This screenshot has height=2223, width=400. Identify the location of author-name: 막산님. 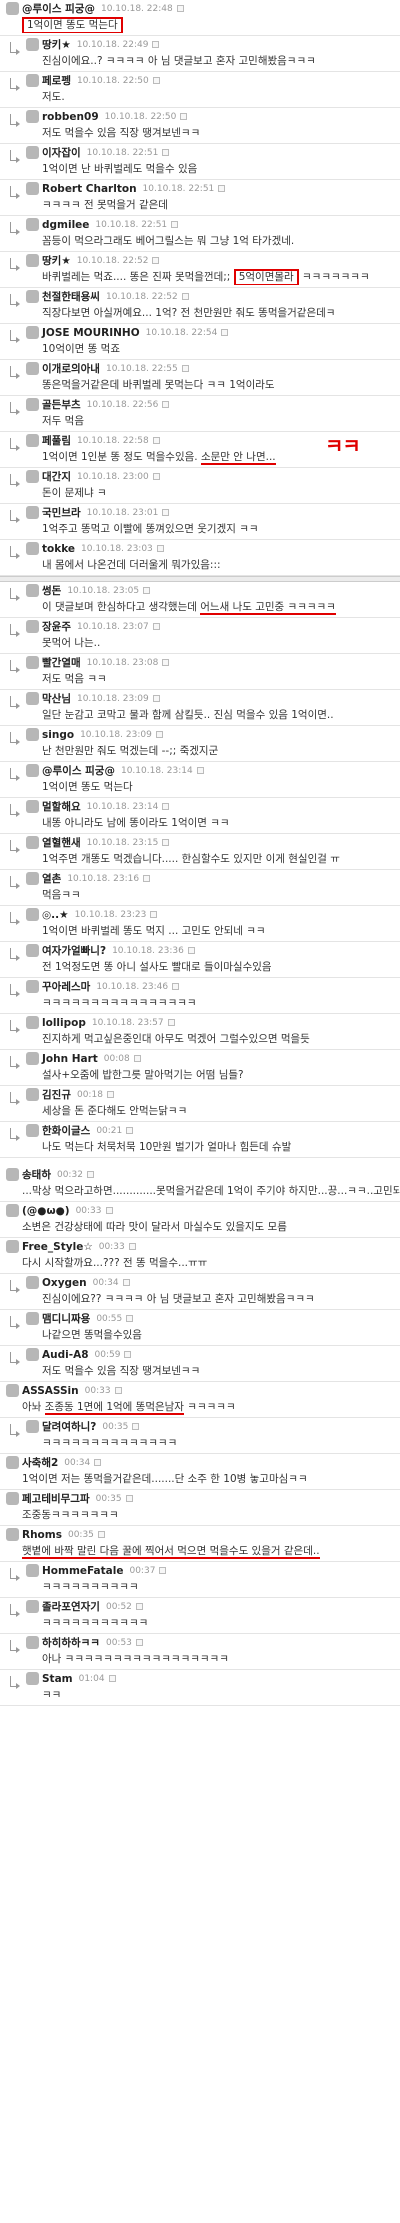
(56, 698).